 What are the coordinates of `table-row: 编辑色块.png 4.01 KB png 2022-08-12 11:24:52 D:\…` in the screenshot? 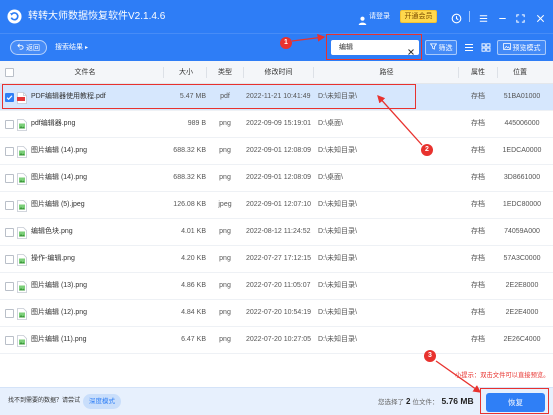 It's located at (276, 232).